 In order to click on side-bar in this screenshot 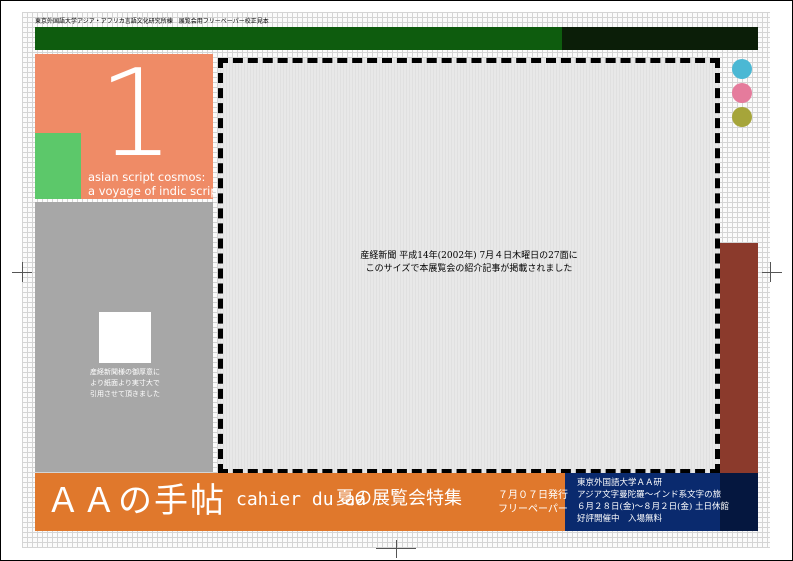, I will do `click(739, 358)`.